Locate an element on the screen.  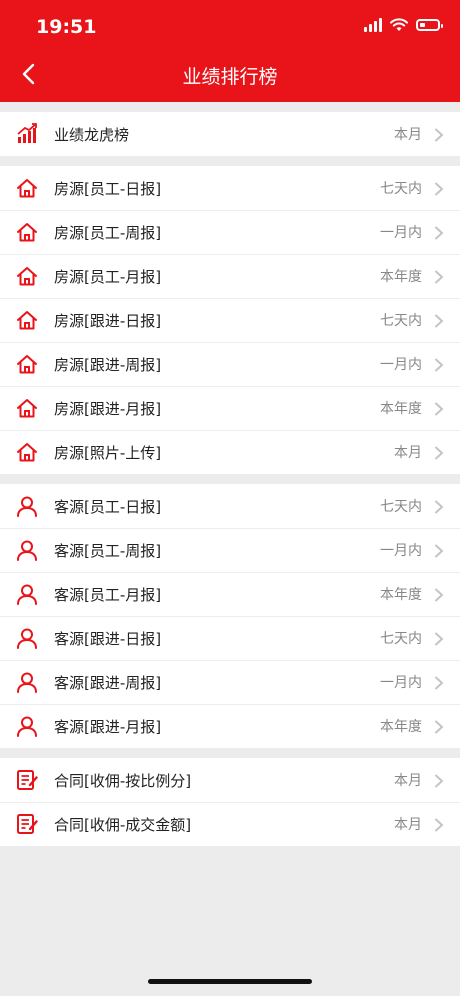
status-bar: 19:51 is located at coordinates (230, 28).